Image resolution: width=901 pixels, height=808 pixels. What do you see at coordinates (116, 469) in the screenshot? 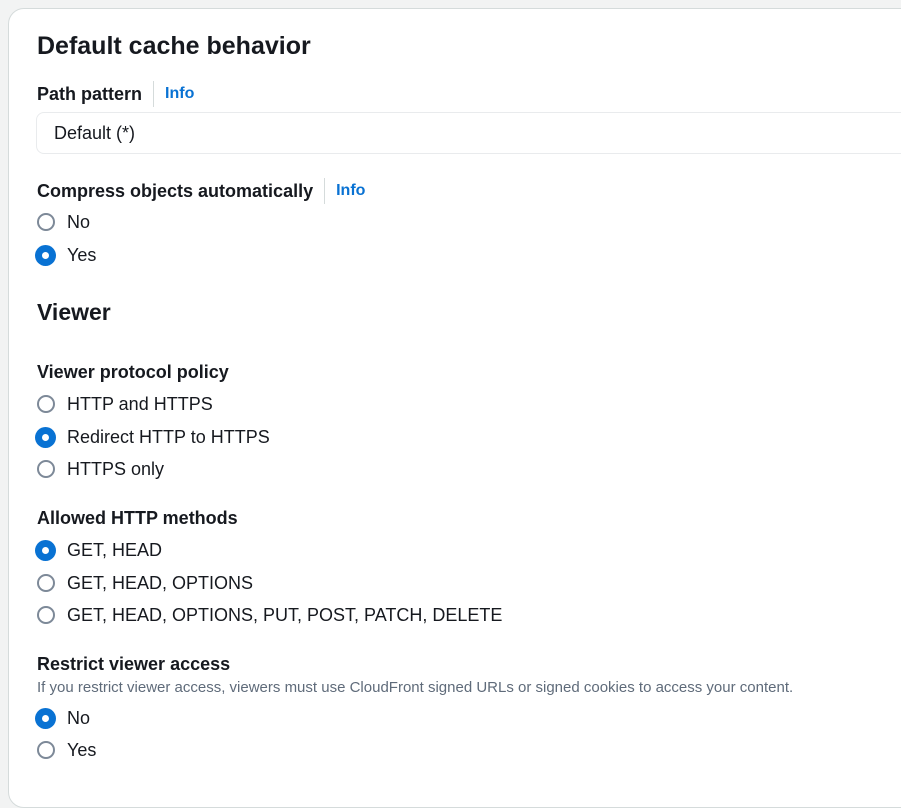
I see `radio-label: HTTPS only` at bounding box center [116, 469].